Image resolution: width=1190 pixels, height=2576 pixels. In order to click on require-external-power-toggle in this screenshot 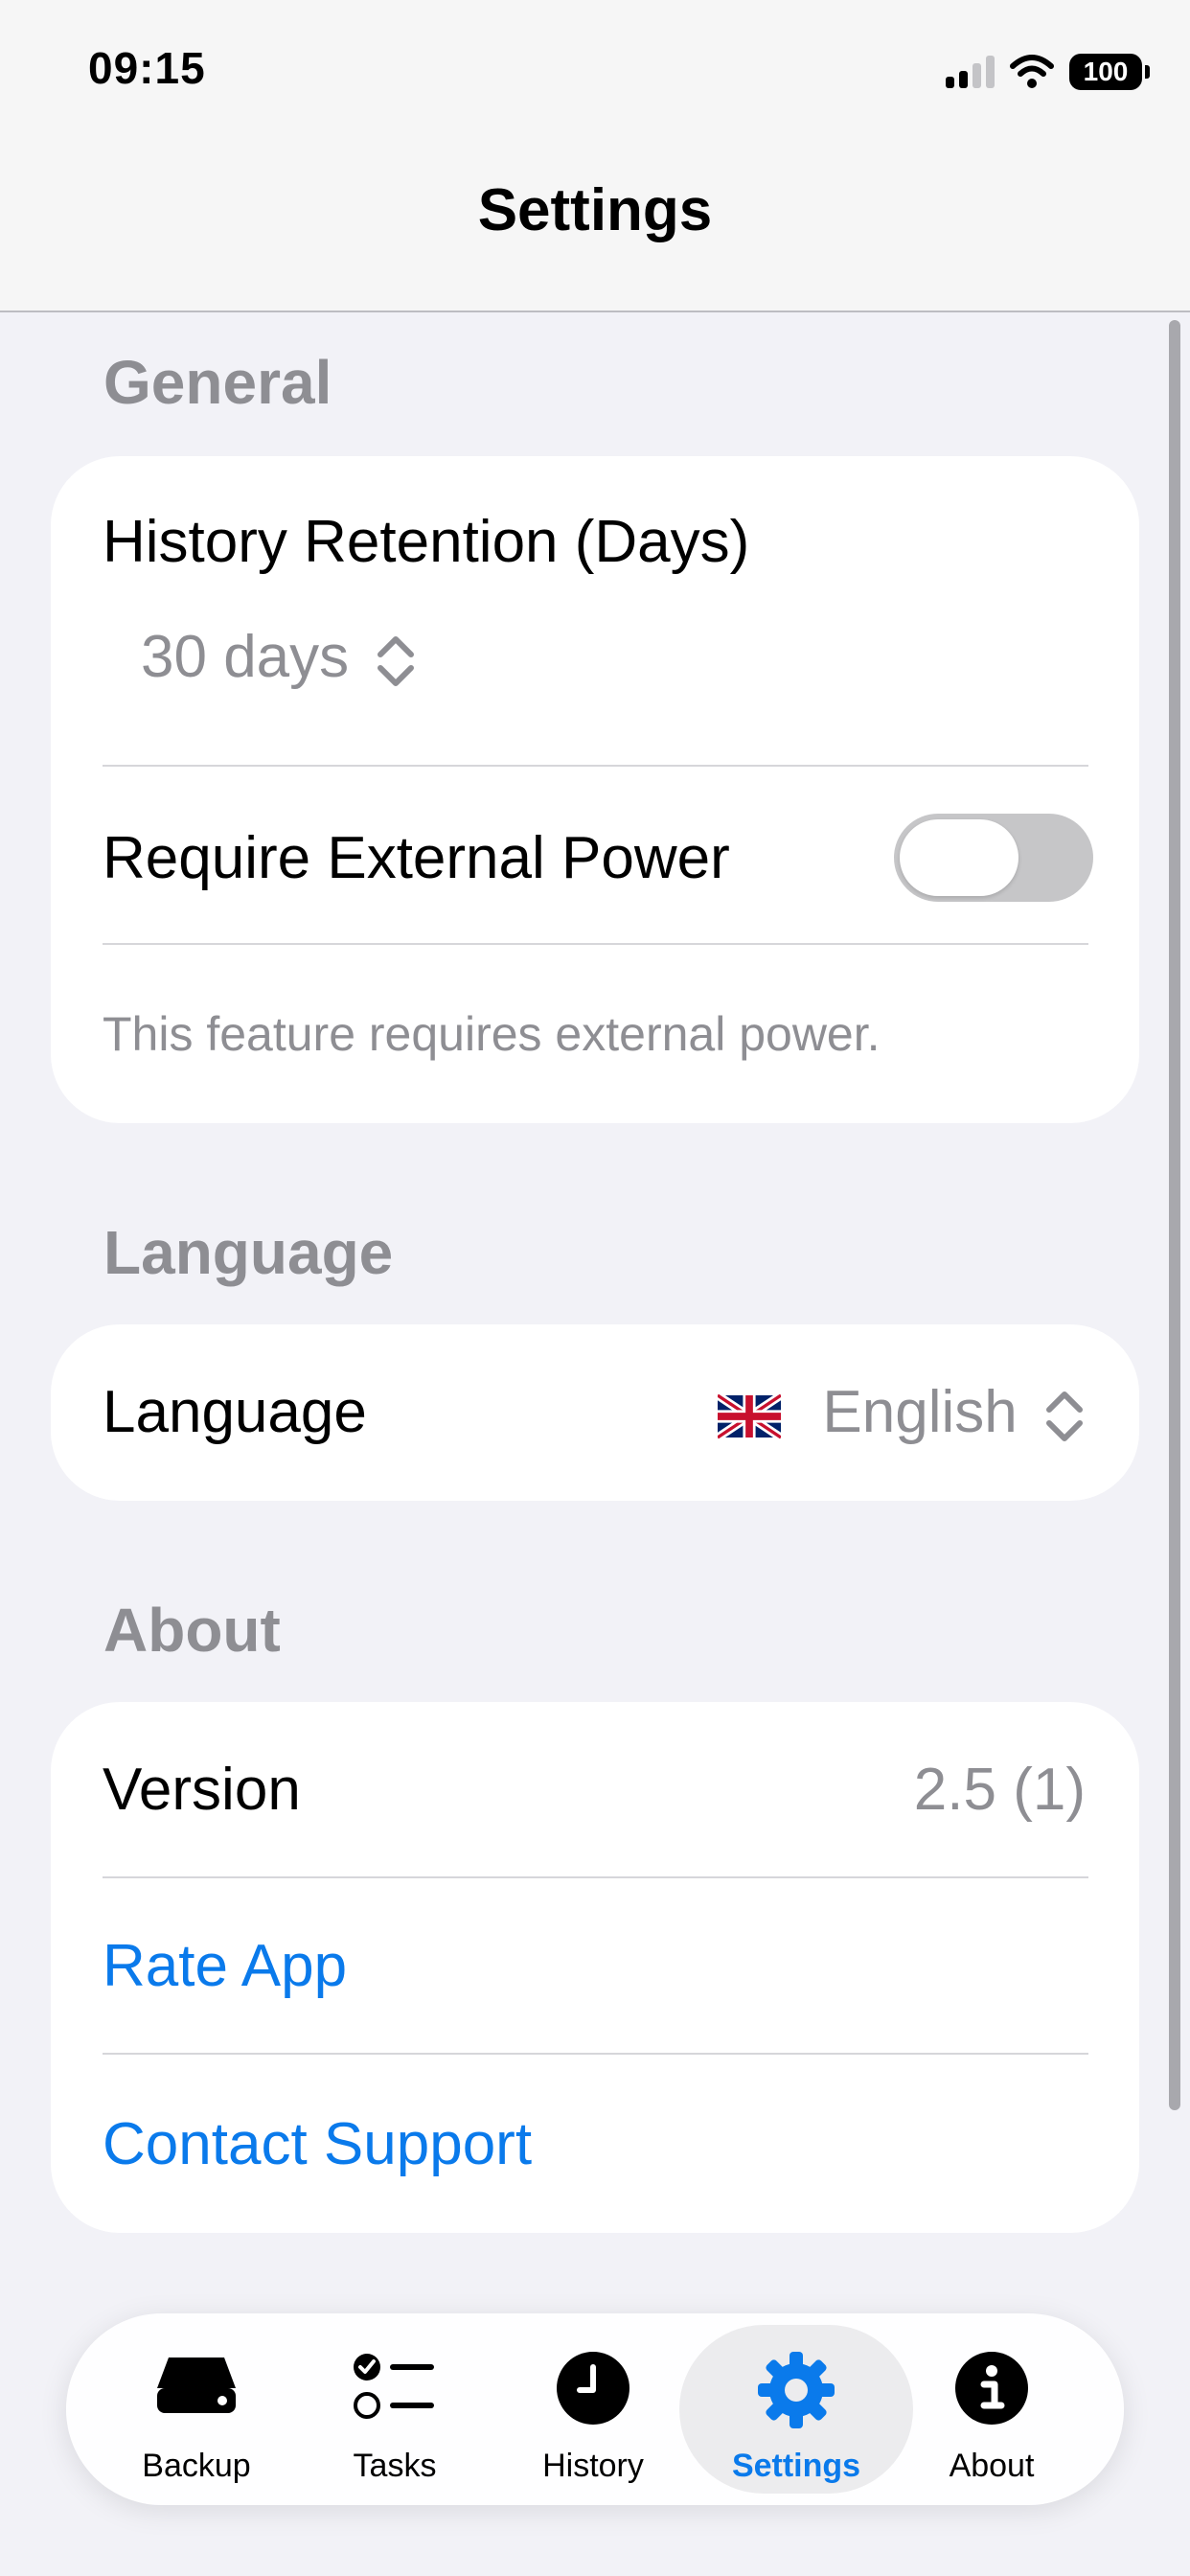, I will do `click(994, 858)`.